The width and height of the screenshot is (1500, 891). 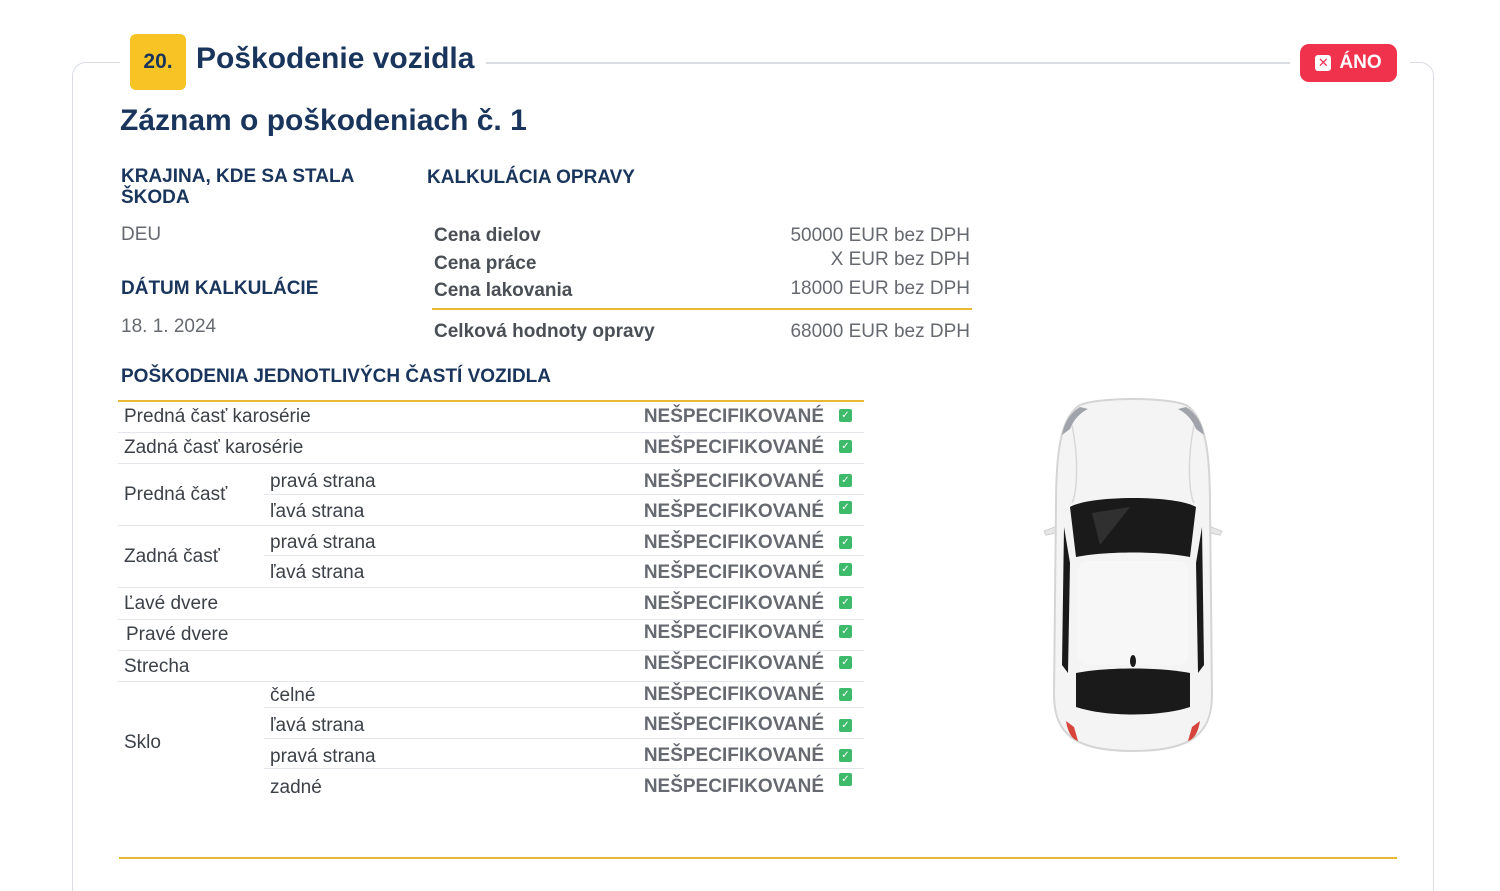 What do you see at coordinates (880, 235) in the screenshot?
I see `cost-value: 50000 EUR bez DPH` at bounding box center [880, 235].